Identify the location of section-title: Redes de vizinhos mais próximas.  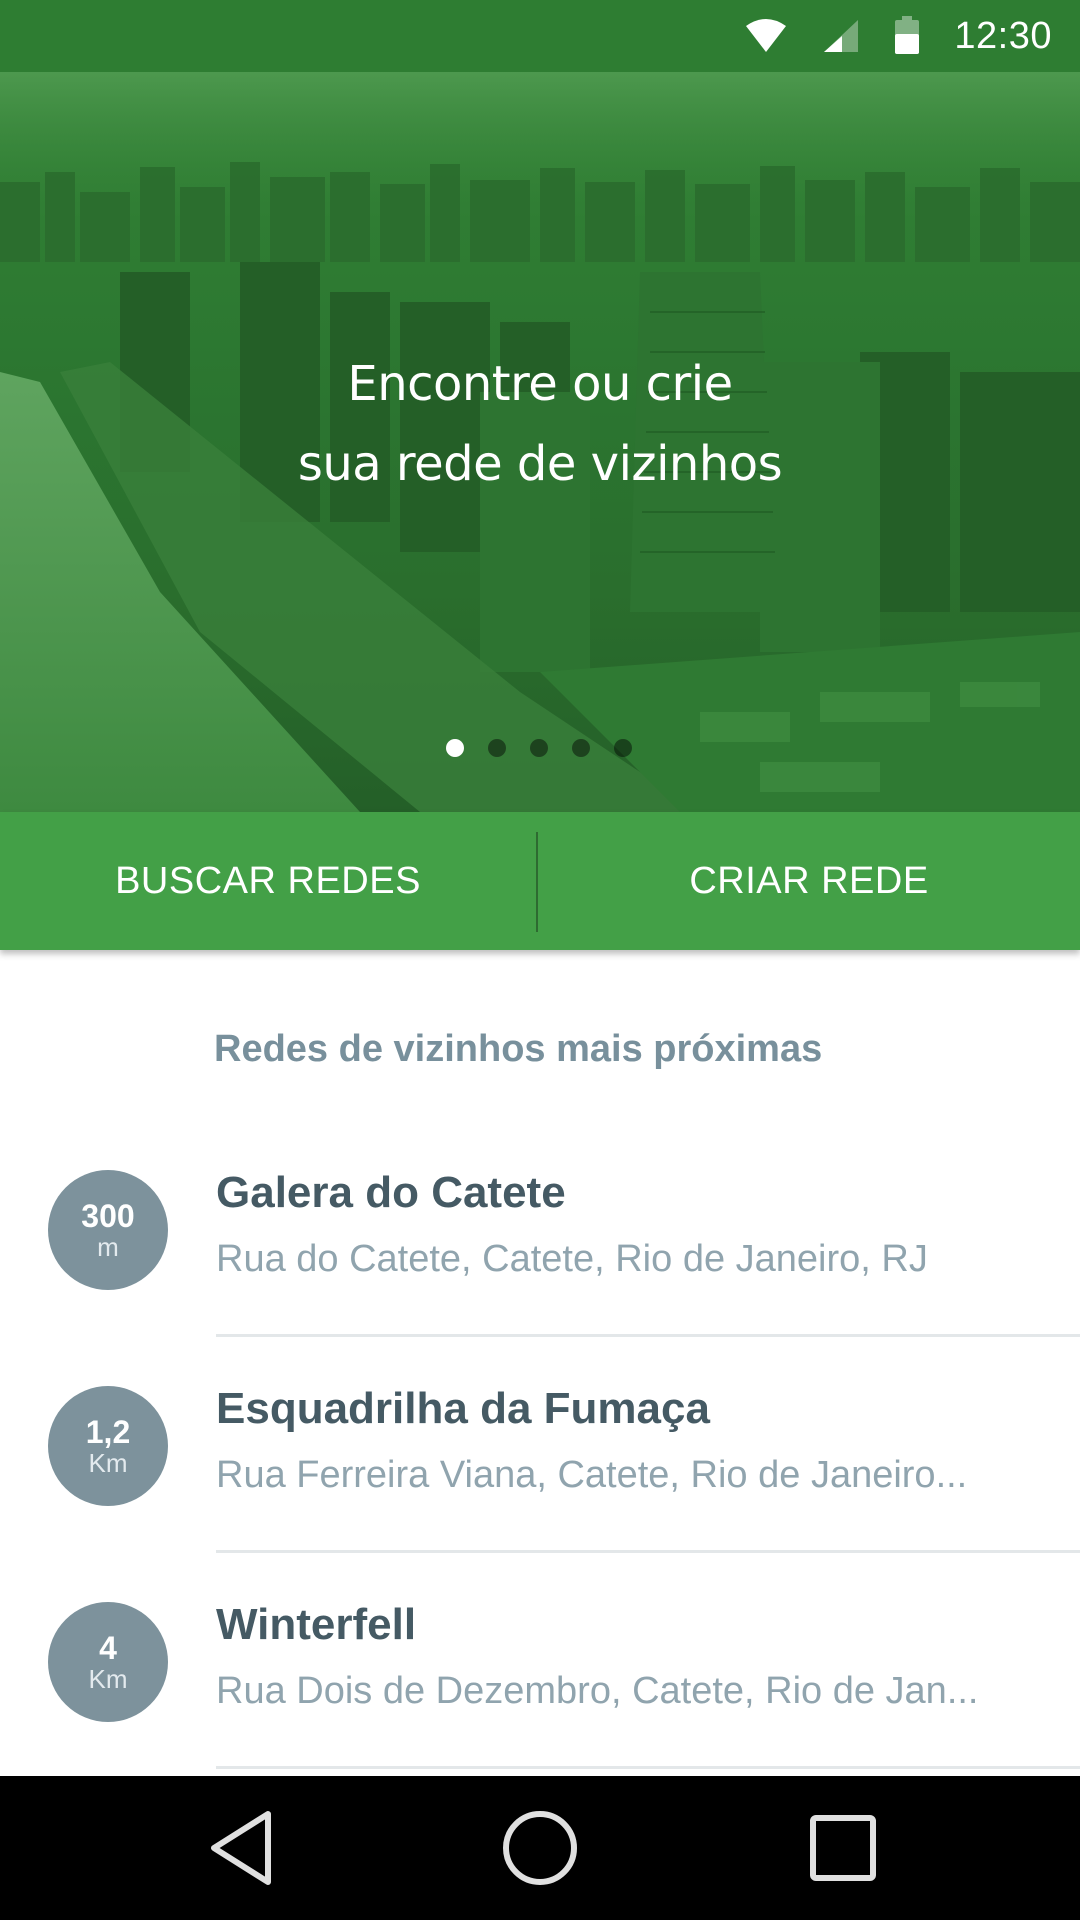
(518, 1049).